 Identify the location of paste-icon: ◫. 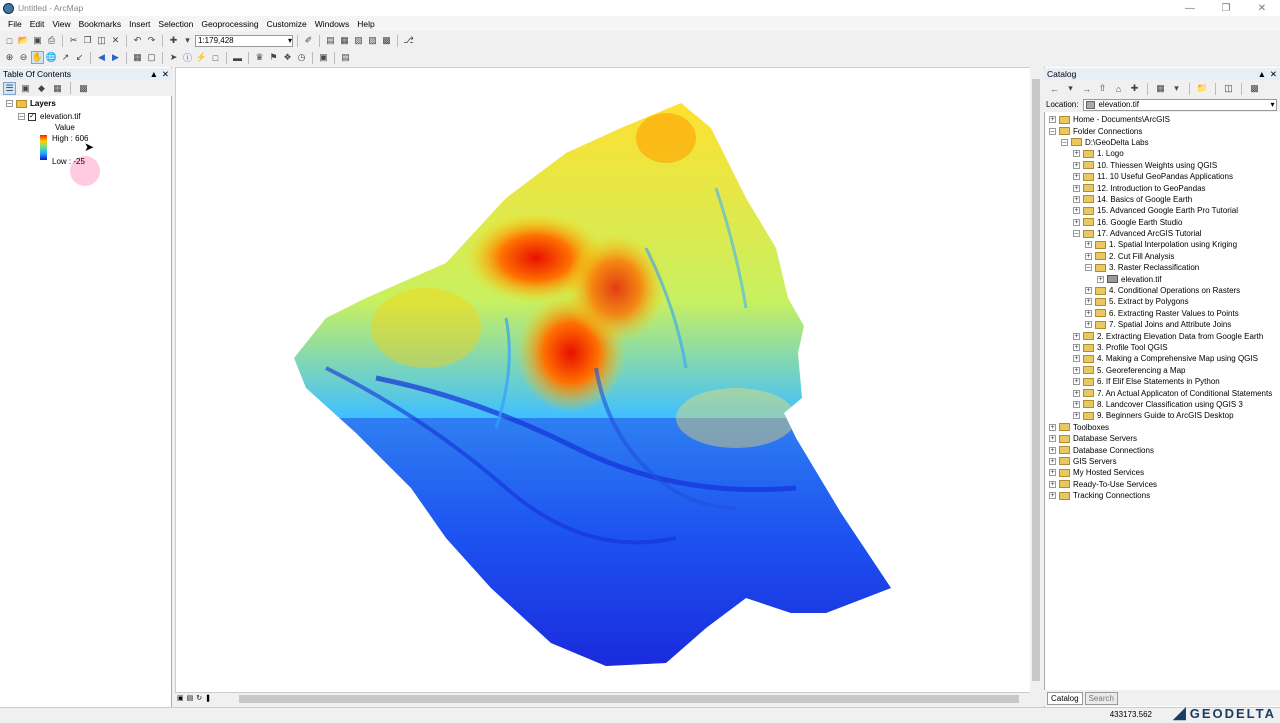
(101, 40).